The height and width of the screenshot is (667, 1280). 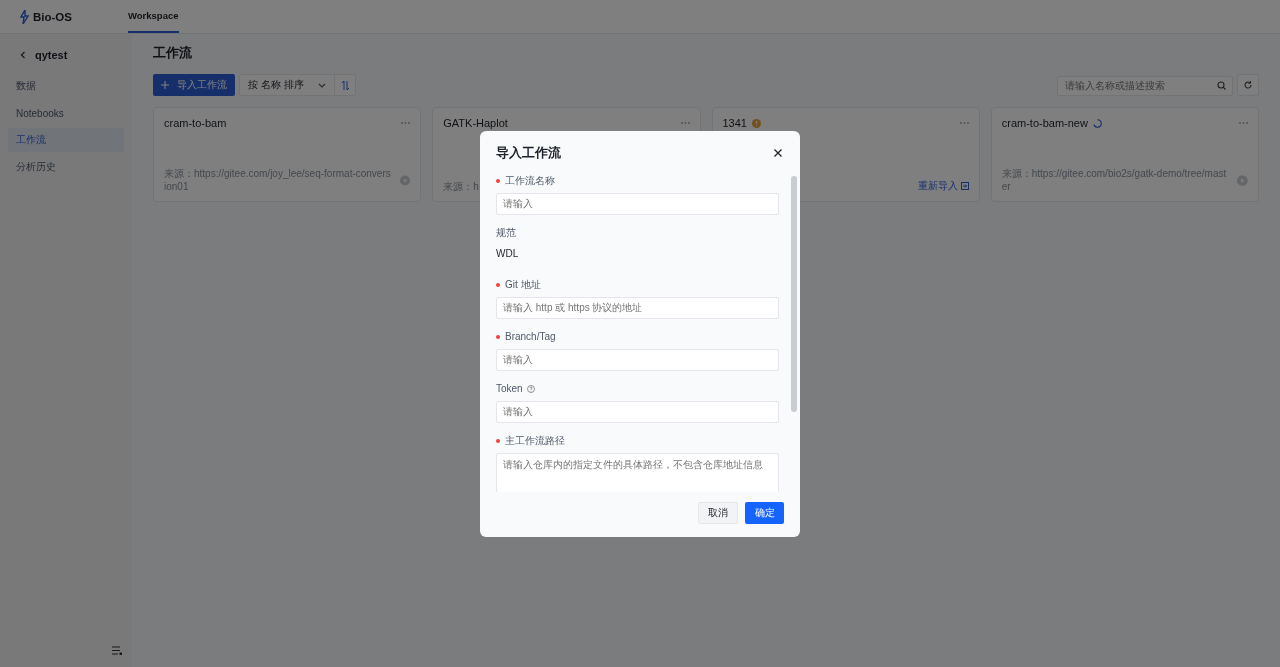 I want to click on search-field: 请输入名称或描述搜索, so click(x=1145, y=85).